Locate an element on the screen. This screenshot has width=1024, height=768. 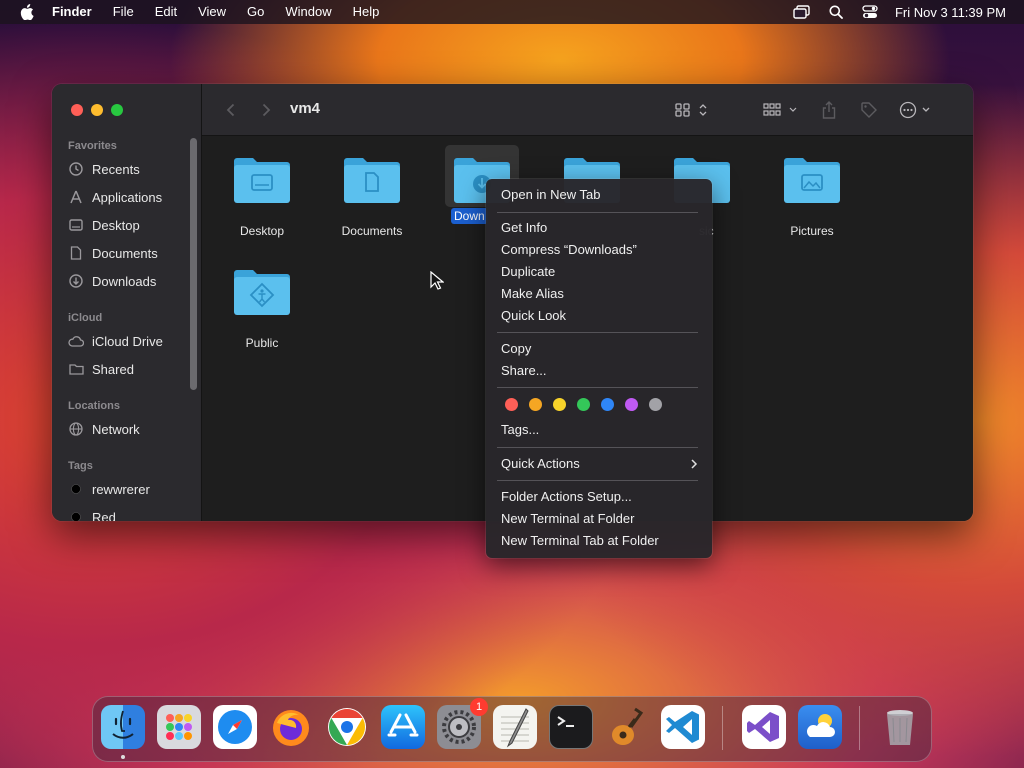
menu-item-get-info: Get Info is located at coordinates (599, 228).